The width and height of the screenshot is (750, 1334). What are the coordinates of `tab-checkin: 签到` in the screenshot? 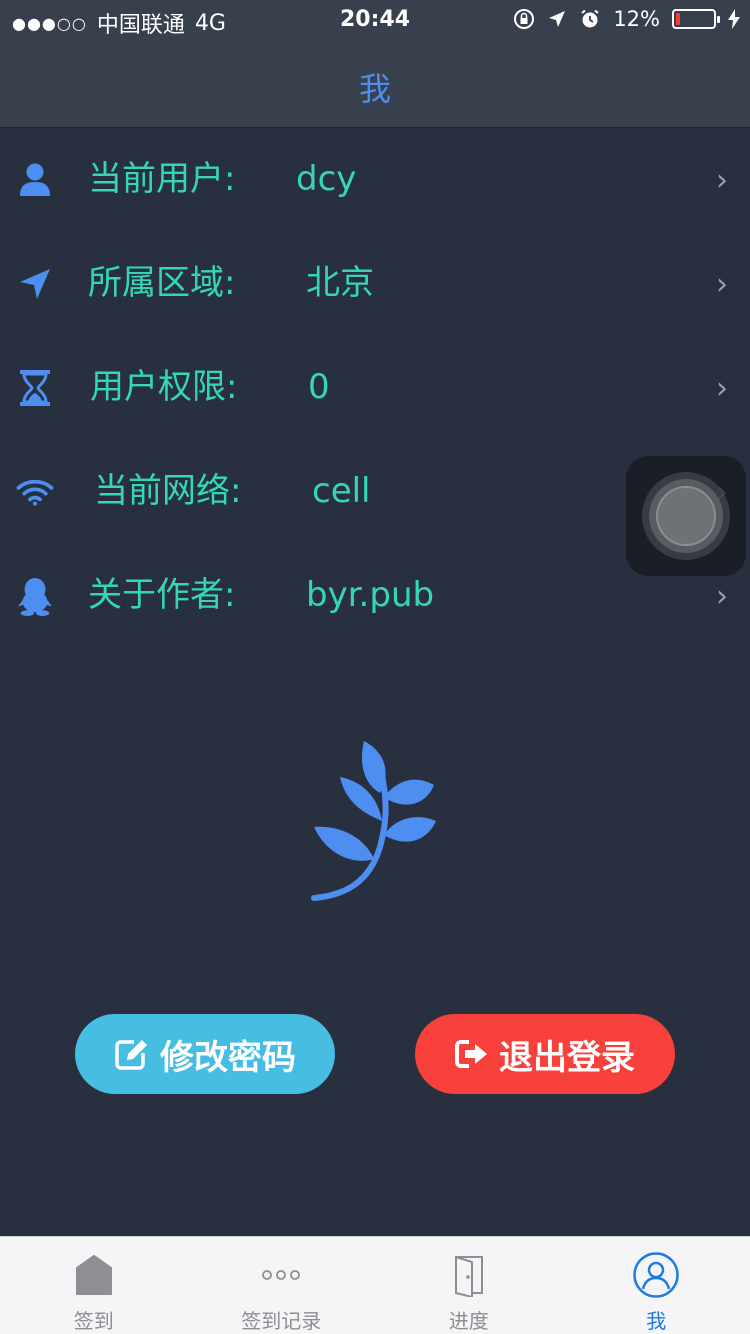 It's located at (94, 1285).